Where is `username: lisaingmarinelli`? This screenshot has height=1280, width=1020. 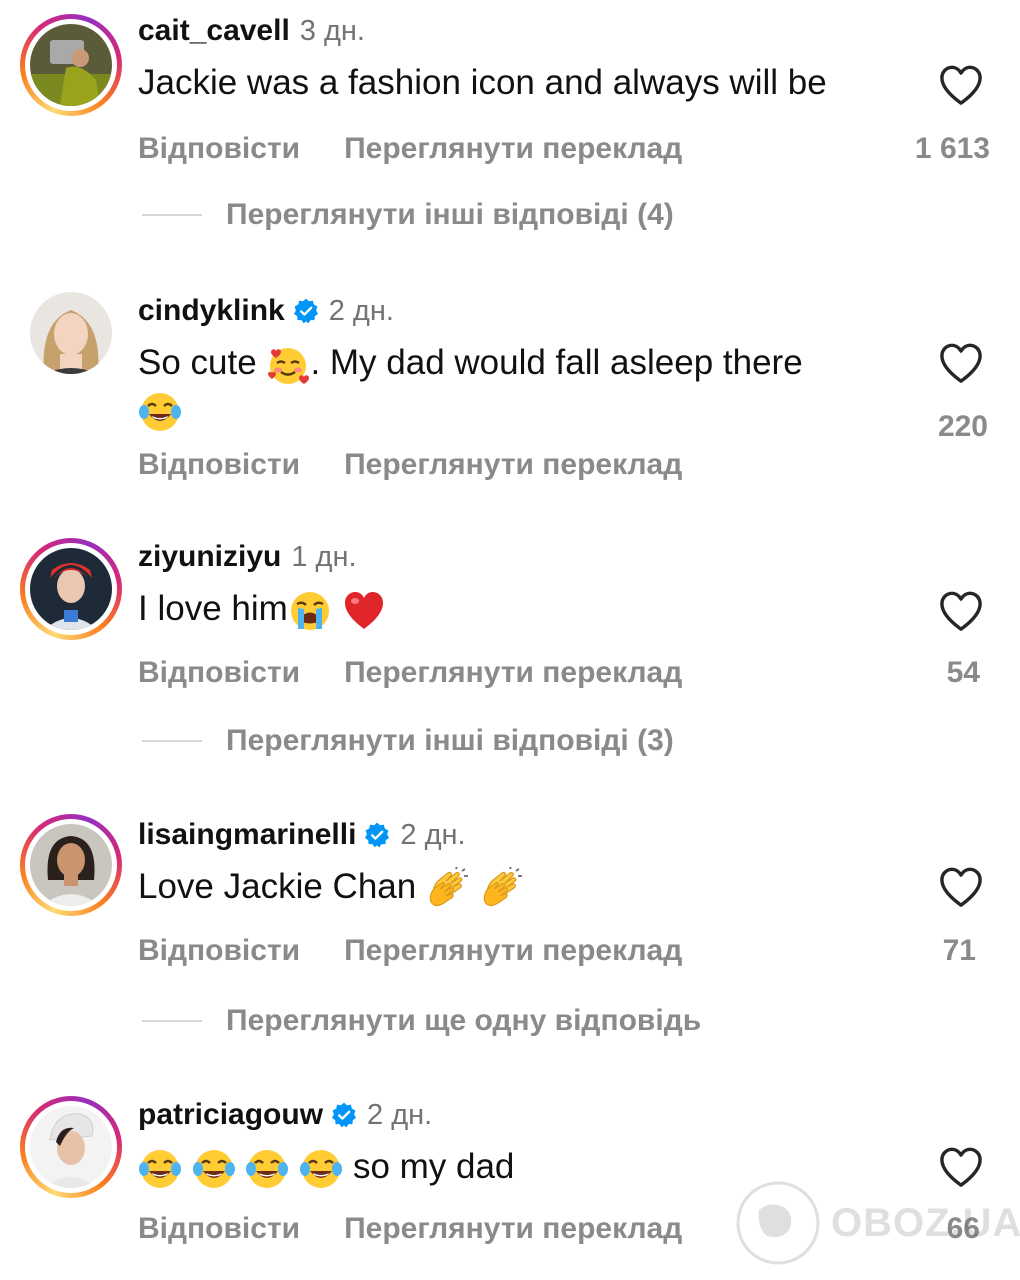
username: lisaingmarinelli is located at coordinates (247, 835).